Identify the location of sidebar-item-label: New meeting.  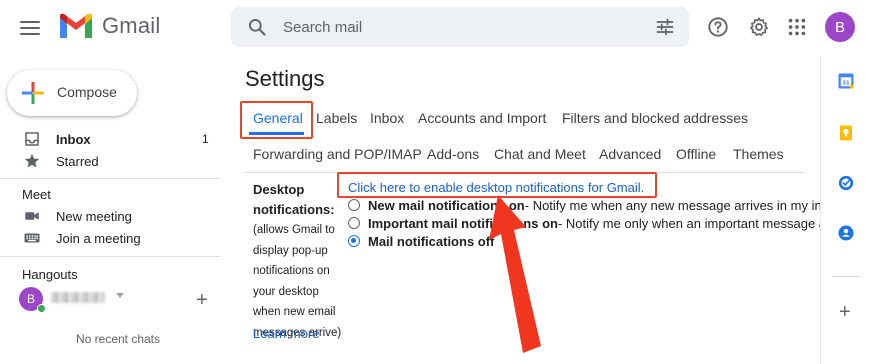
(94, 216).